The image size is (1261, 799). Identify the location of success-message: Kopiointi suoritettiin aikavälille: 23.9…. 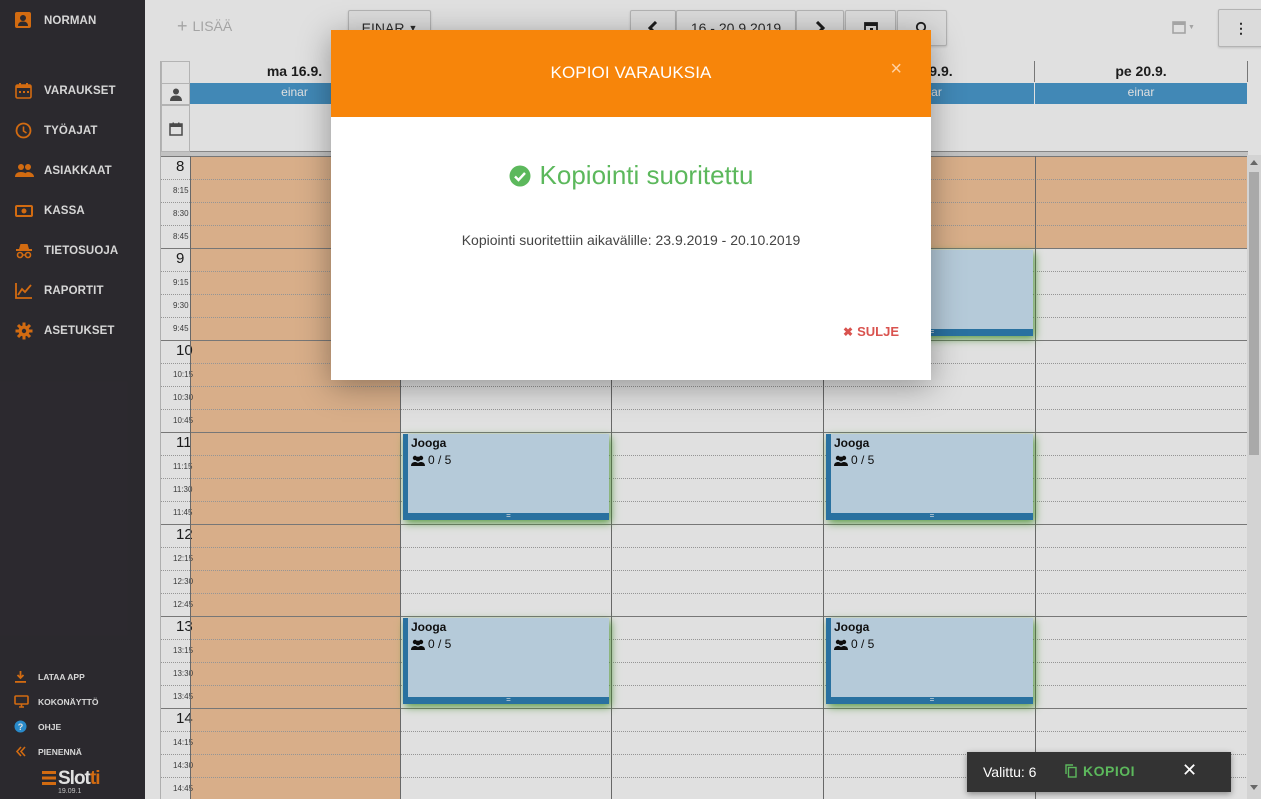
(631, 240).